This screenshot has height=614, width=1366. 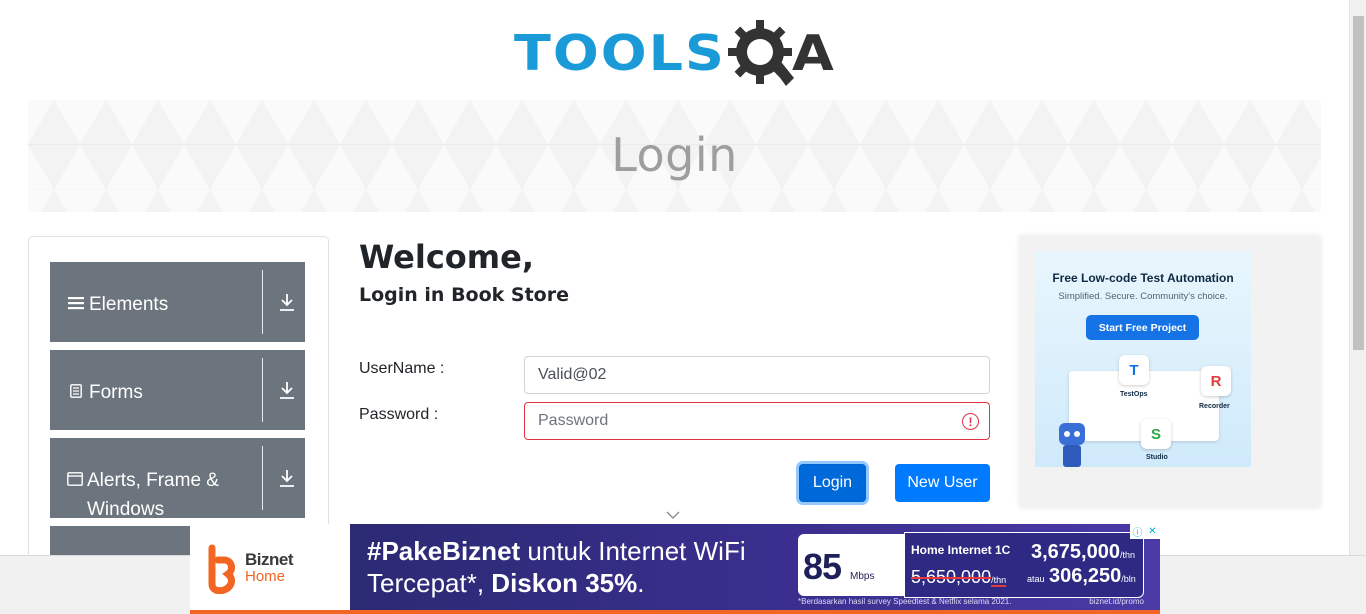 What do you see at coordinates (675, 612) in the screenshot?
I see `bottom-ad-accent-bar` at bounding box center [675, 612].